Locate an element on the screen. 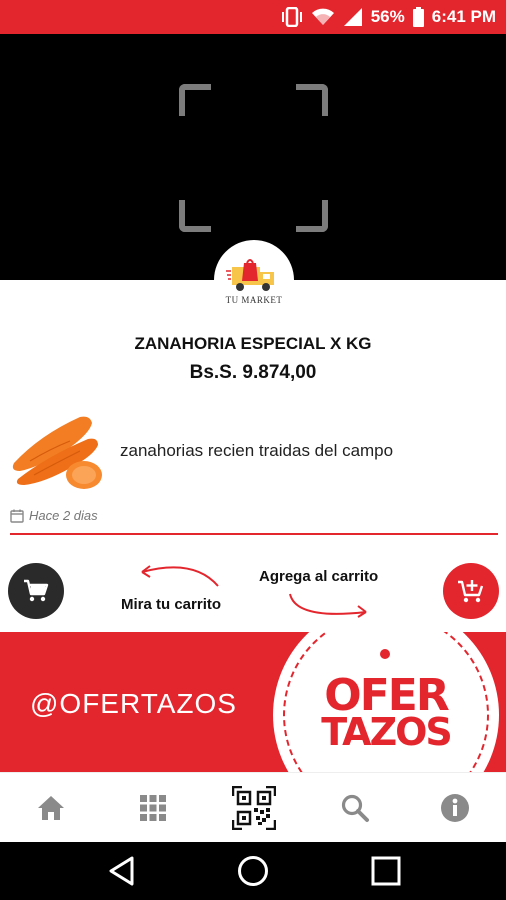  delivery-truck-icon is located at coordinates (250, 275).